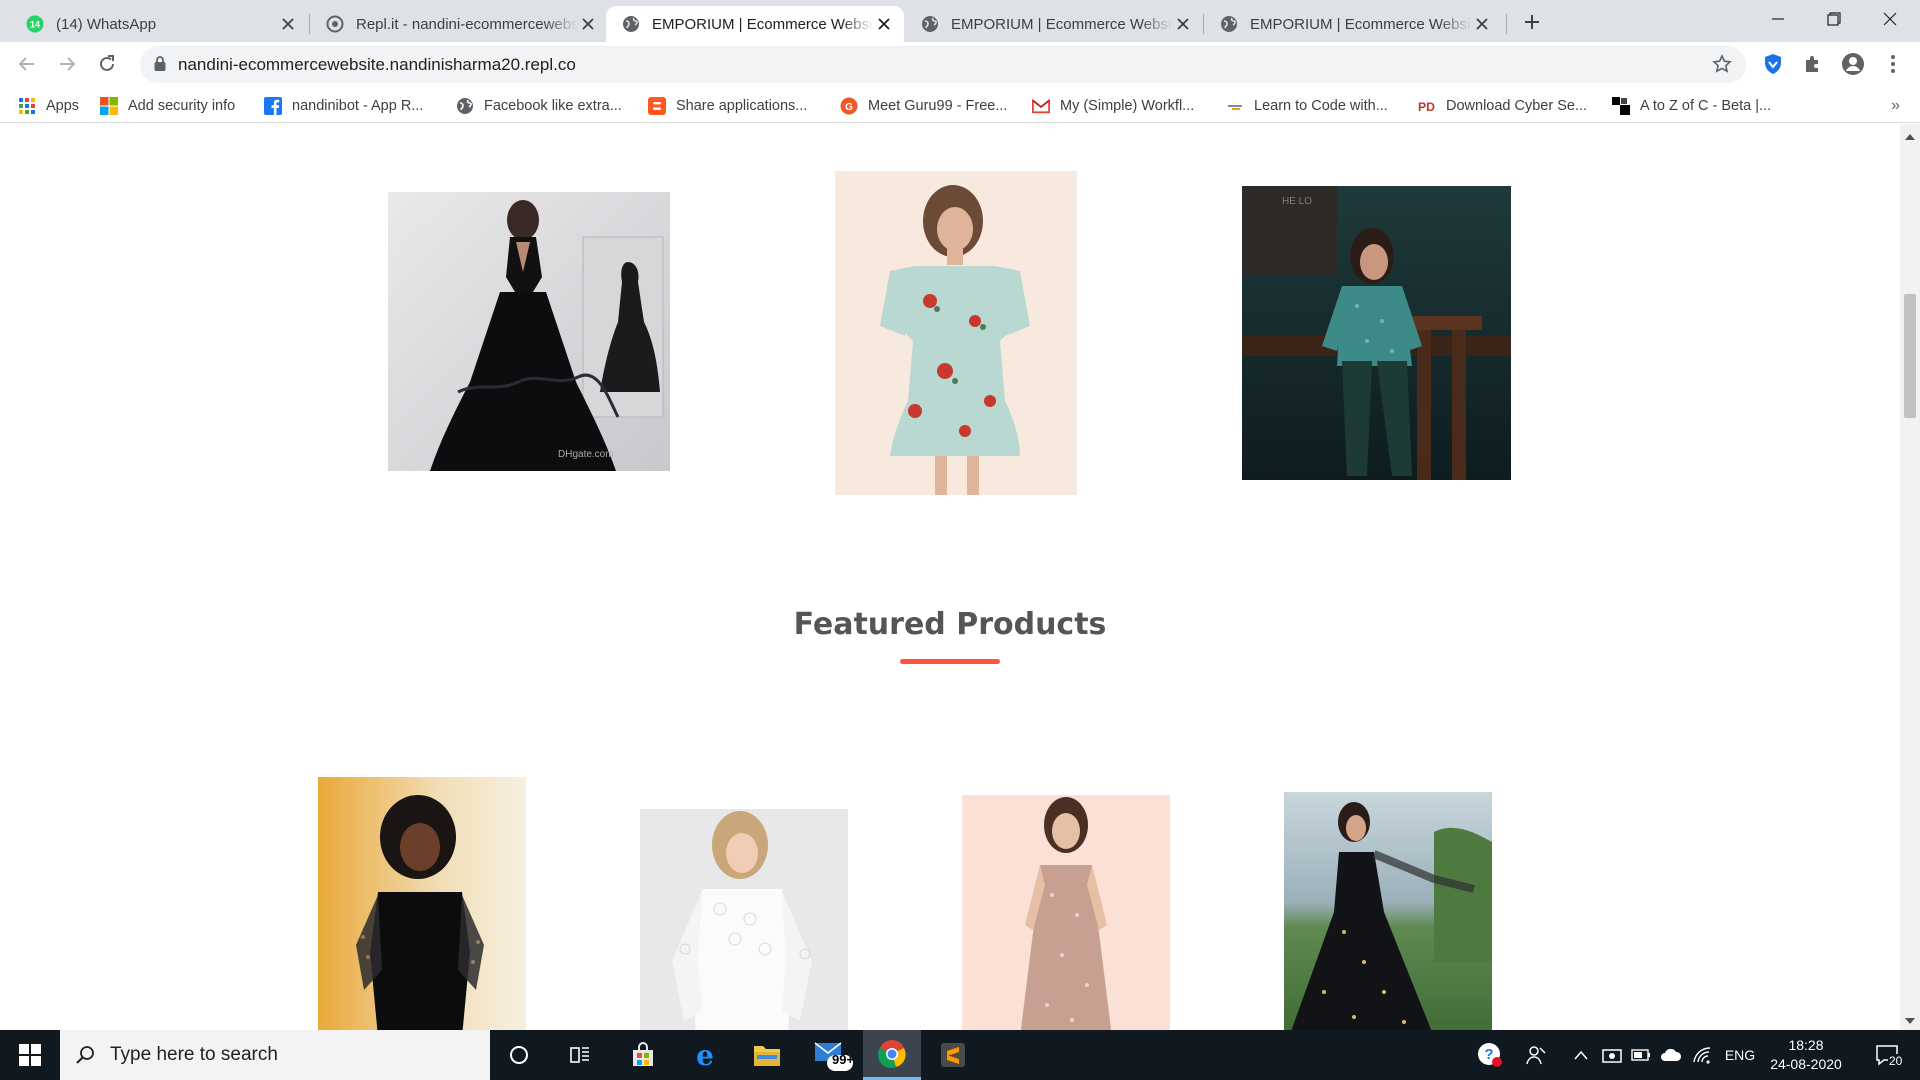 Image resolution: width=1920 pixels, height=1080 pixels. Describe the element at coordinates (1910, 356) in the screenshot. I see `scrollbar-thumb` at that location.